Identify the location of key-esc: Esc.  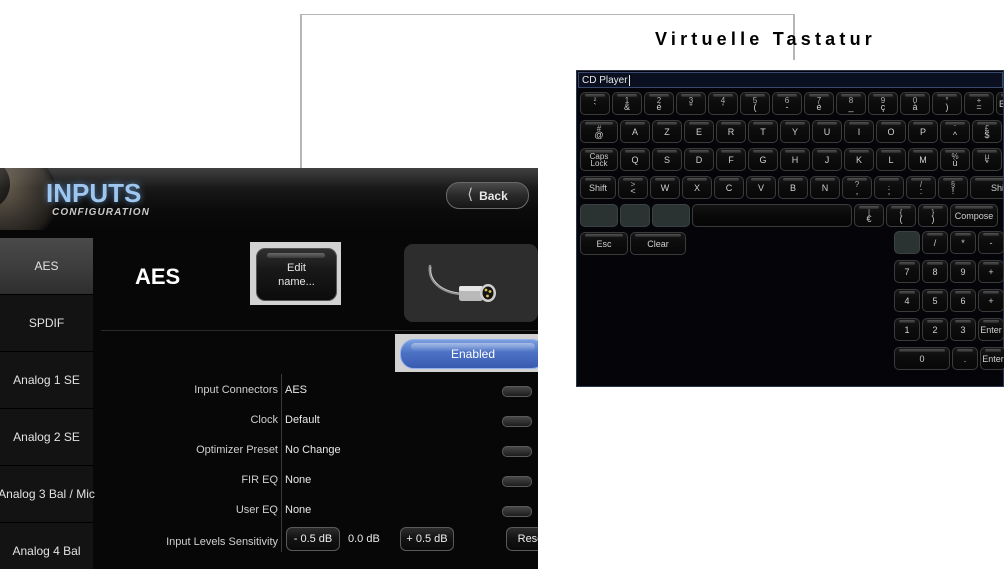
(604, 243).